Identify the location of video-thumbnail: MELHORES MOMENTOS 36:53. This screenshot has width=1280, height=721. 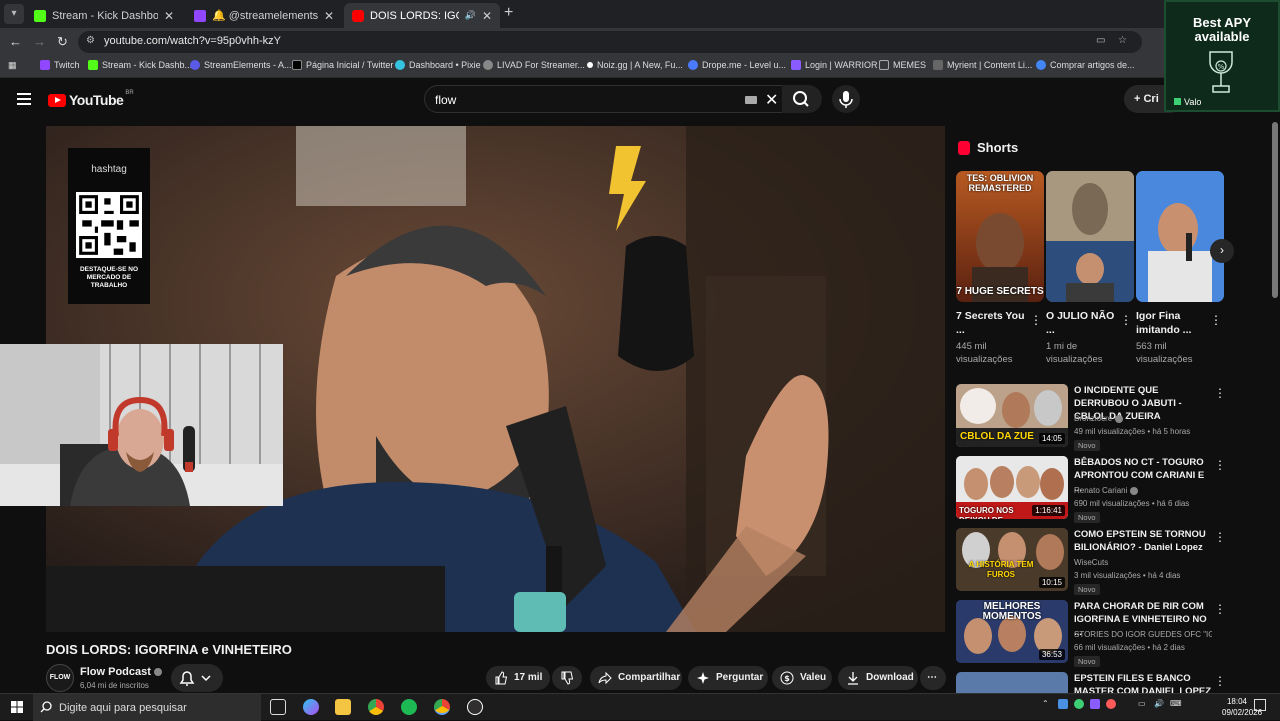
(1012, 631).